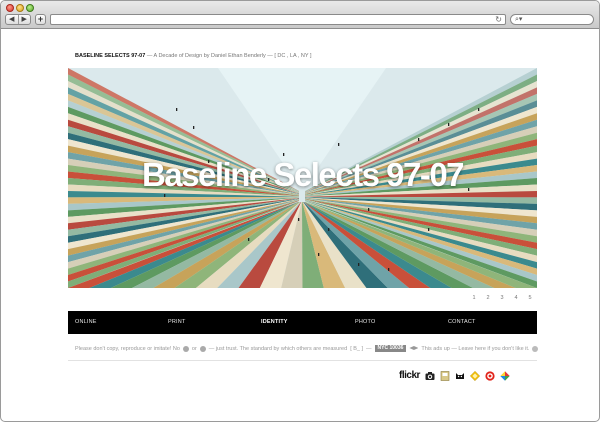  What do you see at coordinates (177, 322) in the screenshot?
I see `nav-print: PRINT` at bounding box center [177, 322].